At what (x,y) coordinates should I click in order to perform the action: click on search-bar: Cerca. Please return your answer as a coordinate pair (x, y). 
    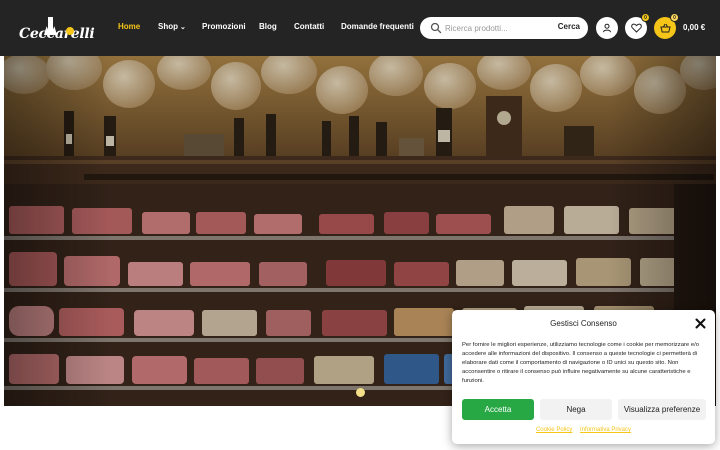
    Looking at the image, I should click on (504, 28).